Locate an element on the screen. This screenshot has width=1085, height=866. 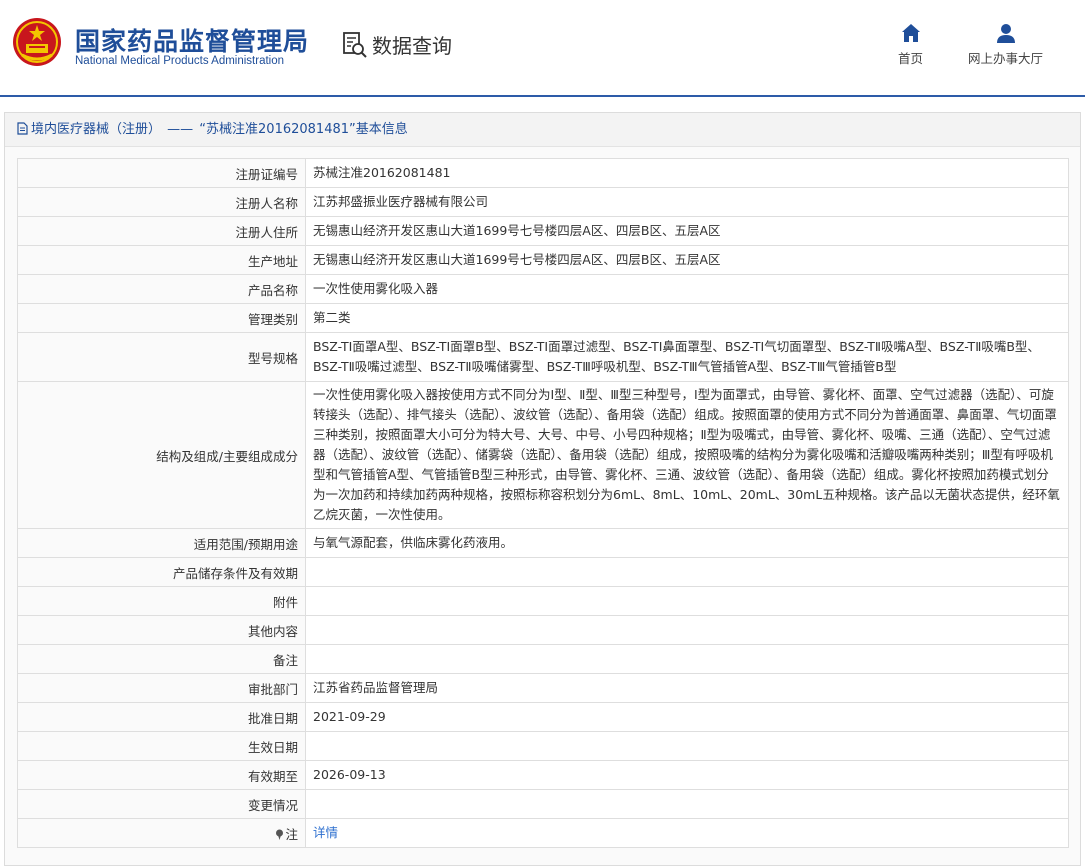
note-label: 注 is located at coordinates (291, 834).